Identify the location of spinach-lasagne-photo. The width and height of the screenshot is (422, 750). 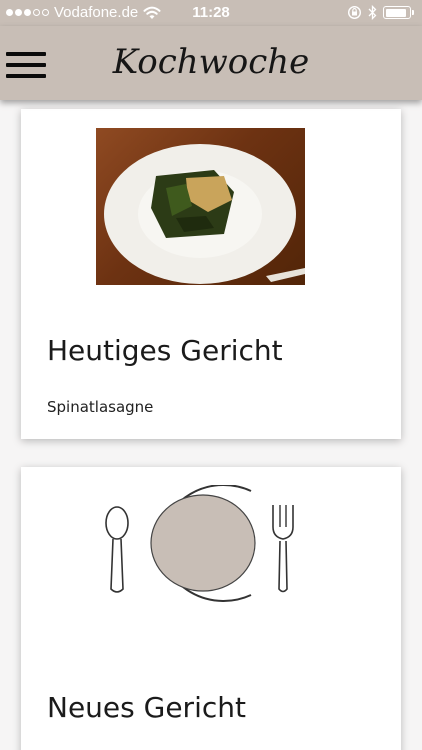
(200, 206).